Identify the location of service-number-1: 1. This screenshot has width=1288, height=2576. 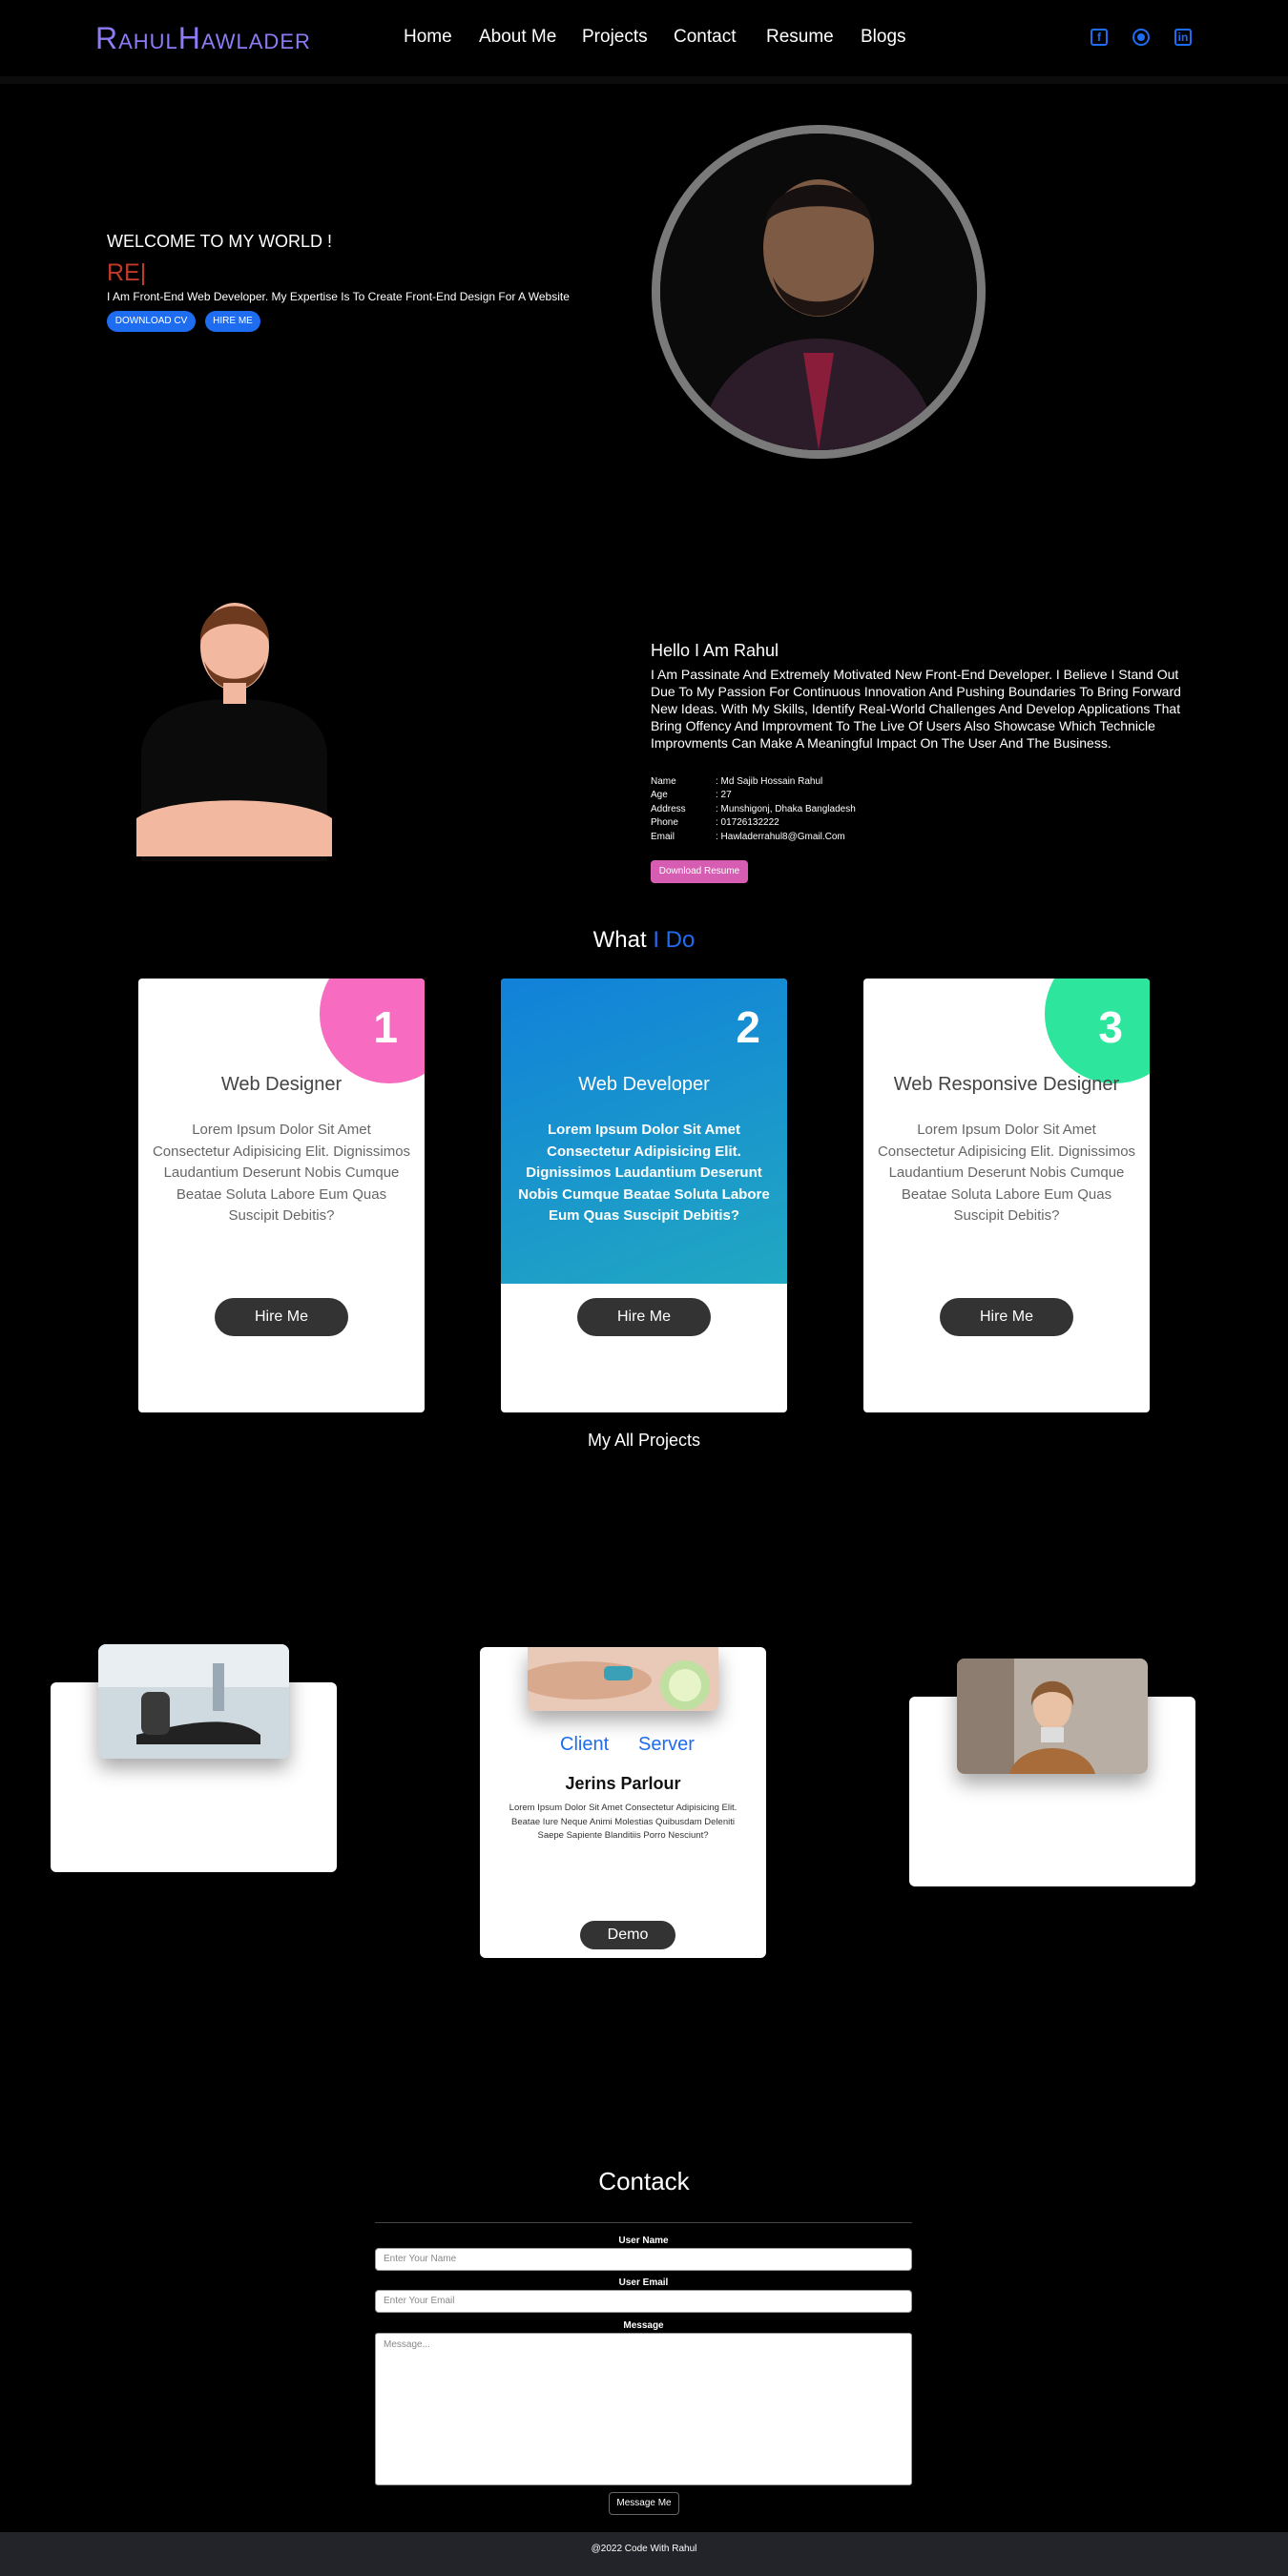
(385, 1027).